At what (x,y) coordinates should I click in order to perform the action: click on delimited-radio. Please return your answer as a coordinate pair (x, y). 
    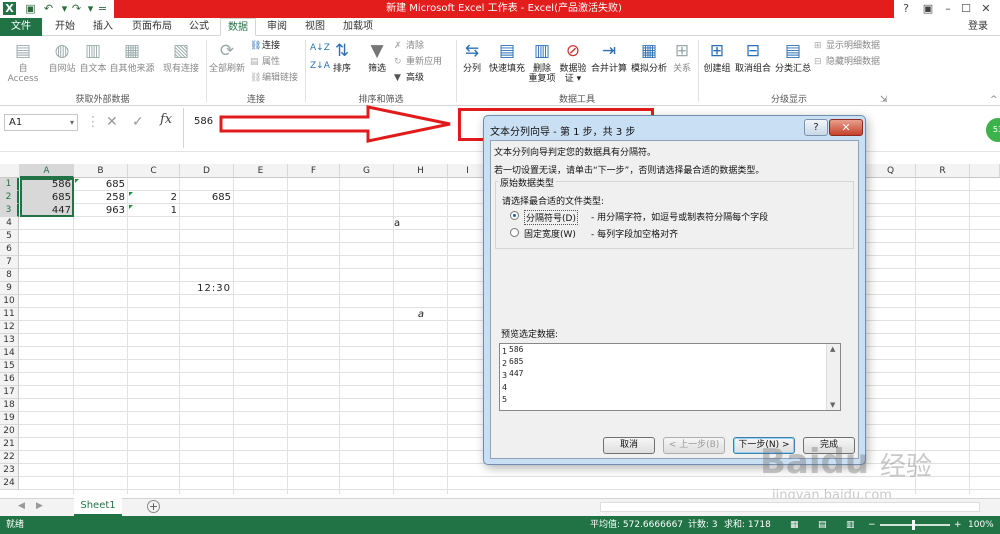
    Looking at the image, I should click on (514, 215).